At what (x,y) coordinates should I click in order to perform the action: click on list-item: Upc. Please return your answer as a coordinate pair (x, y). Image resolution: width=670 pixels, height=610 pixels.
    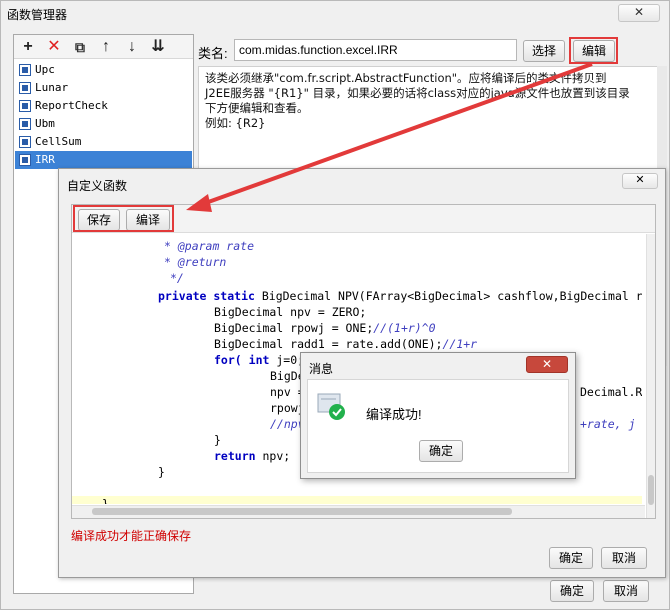
    Looking at the image, I should click on (103, 70).